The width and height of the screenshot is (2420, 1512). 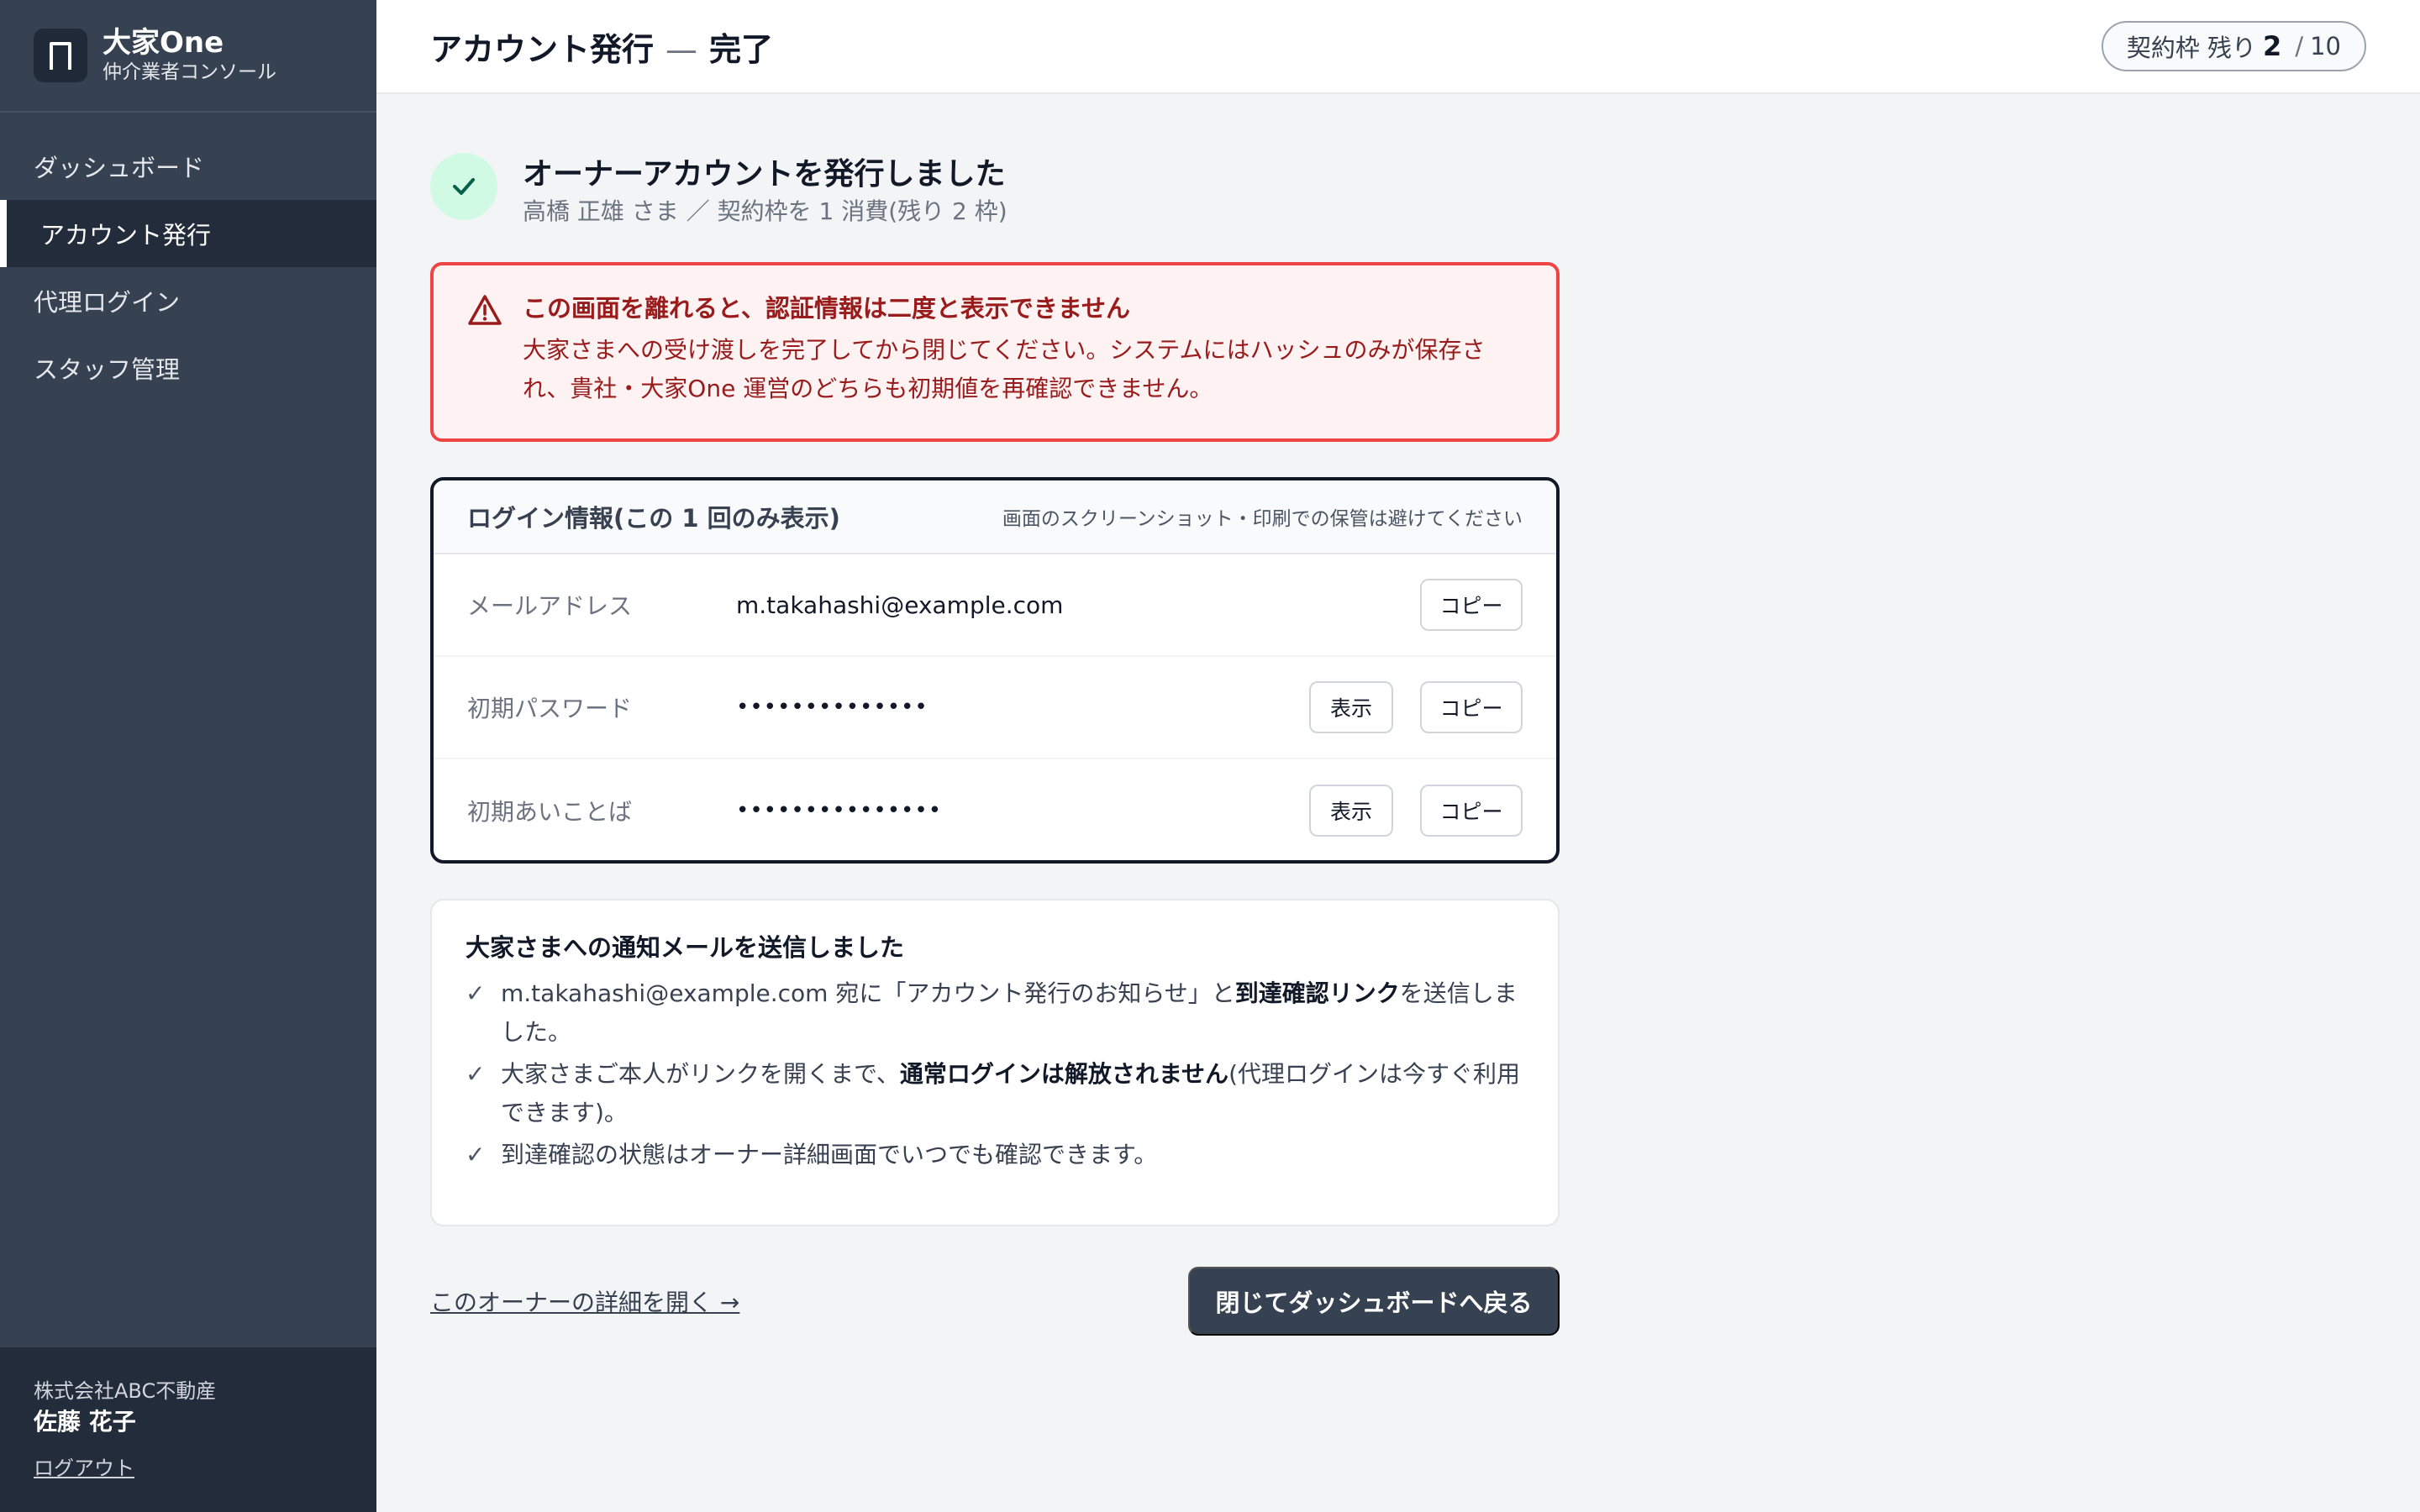 I want to click on login-info-note: 画面のスクリーンショット・印刷での保管は避けてください, so click(x=1262, y=519).